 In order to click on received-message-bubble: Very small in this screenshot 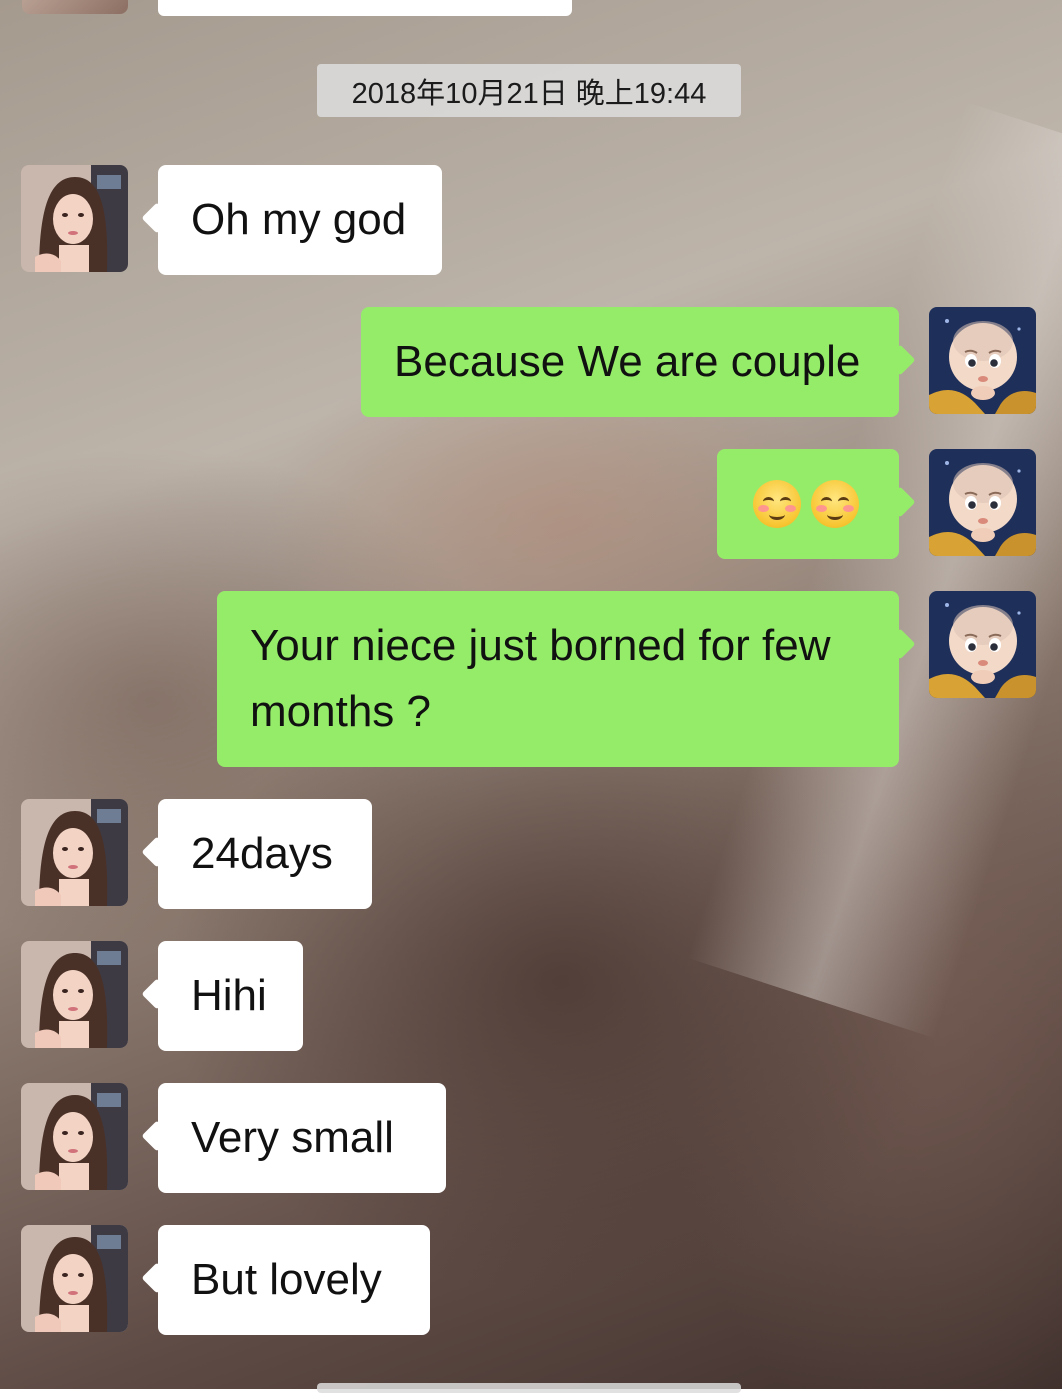, I will do `click(302, 1138)`.